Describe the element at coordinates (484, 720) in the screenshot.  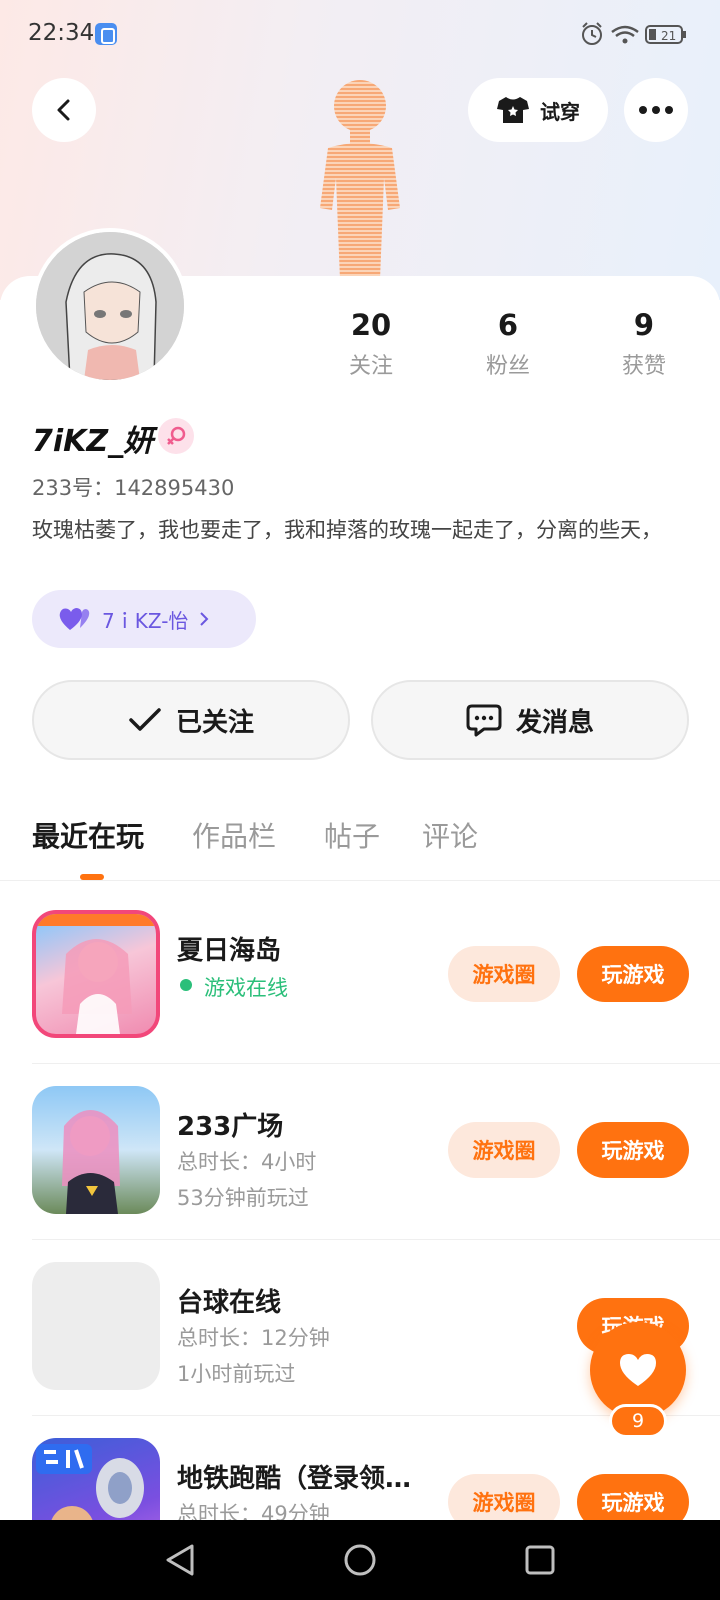
I see `chat-icon` at that location.